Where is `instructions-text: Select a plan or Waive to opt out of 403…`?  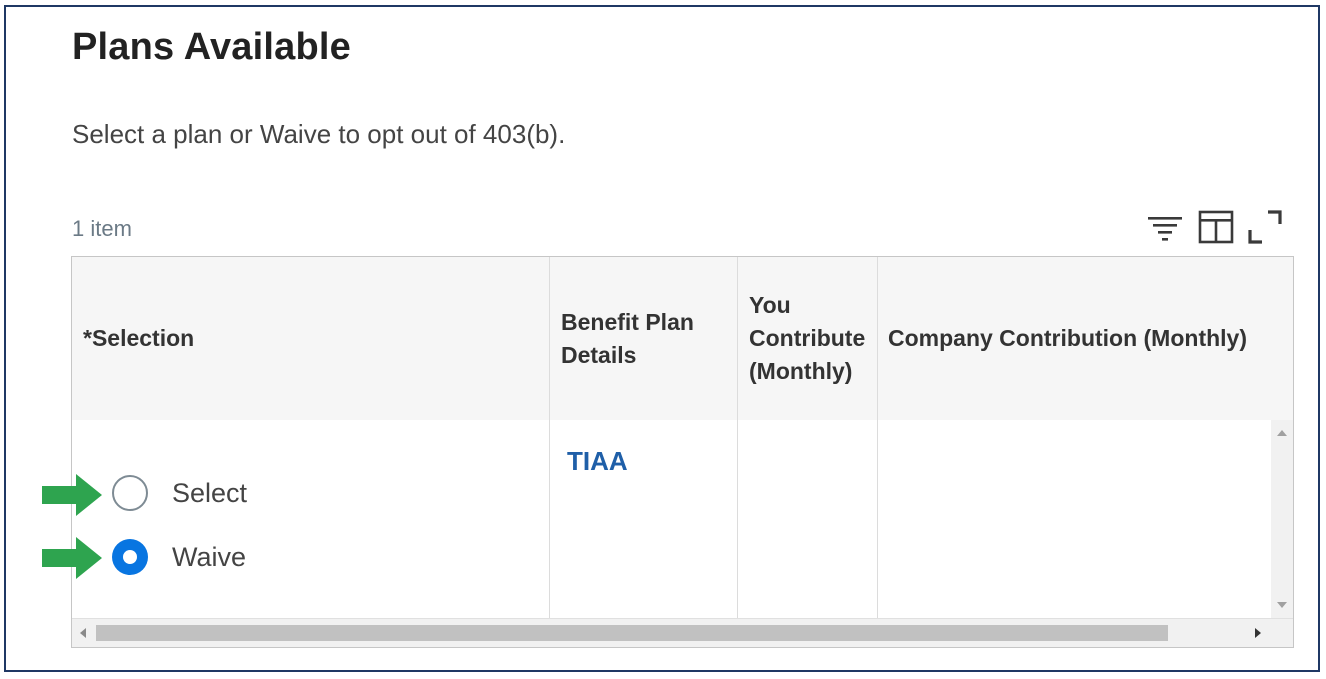 instructions-text: Select a plan or Waive to opt out of 403… is located at coordinates (319, 134).